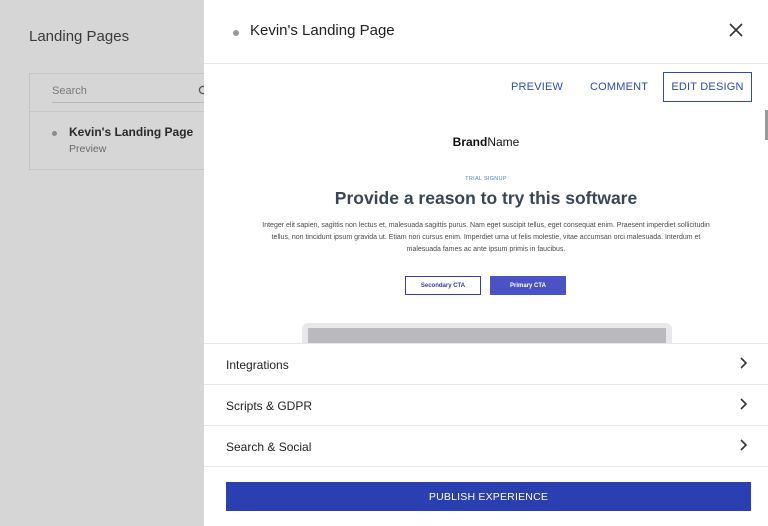 The width and height of the screenshot is (768, 526). Describe the element at coordinates (131, 132) in the screenshot. I see `list-item-title: Kevin's Landing Page` at that location.